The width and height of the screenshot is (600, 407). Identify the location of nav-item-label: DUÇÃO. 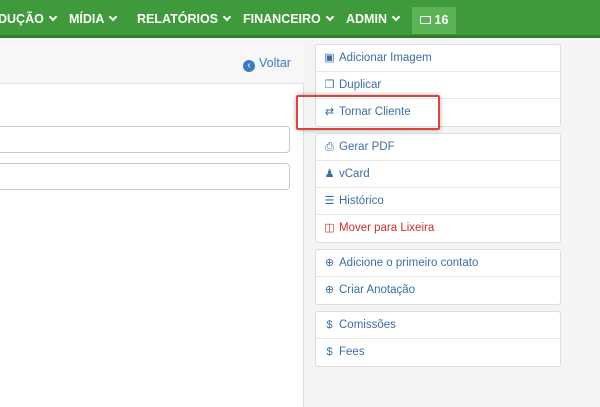
(22, 19).